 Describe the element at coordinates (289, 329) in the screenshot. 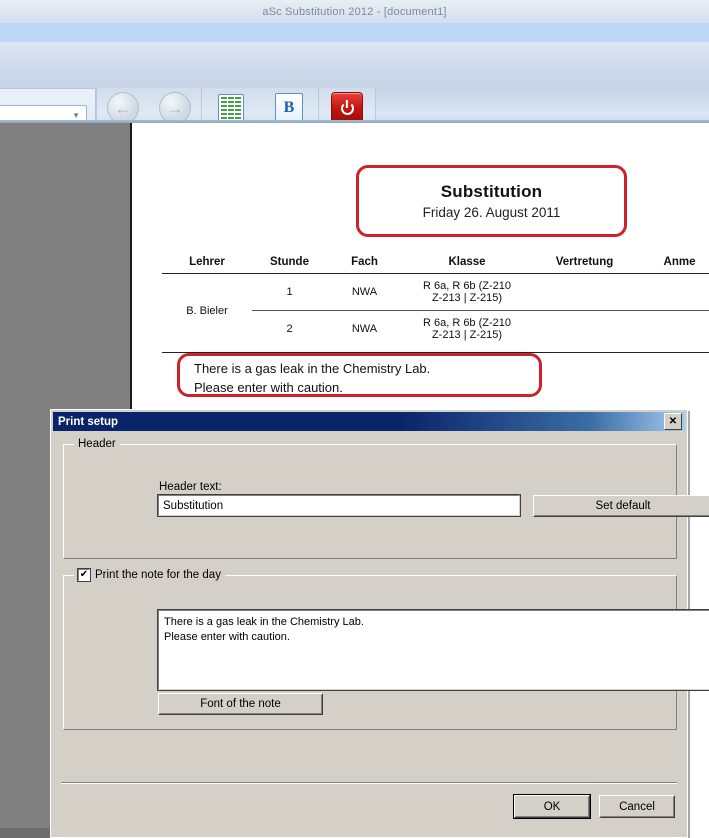

I see `cell-stunde: 2` at that location.